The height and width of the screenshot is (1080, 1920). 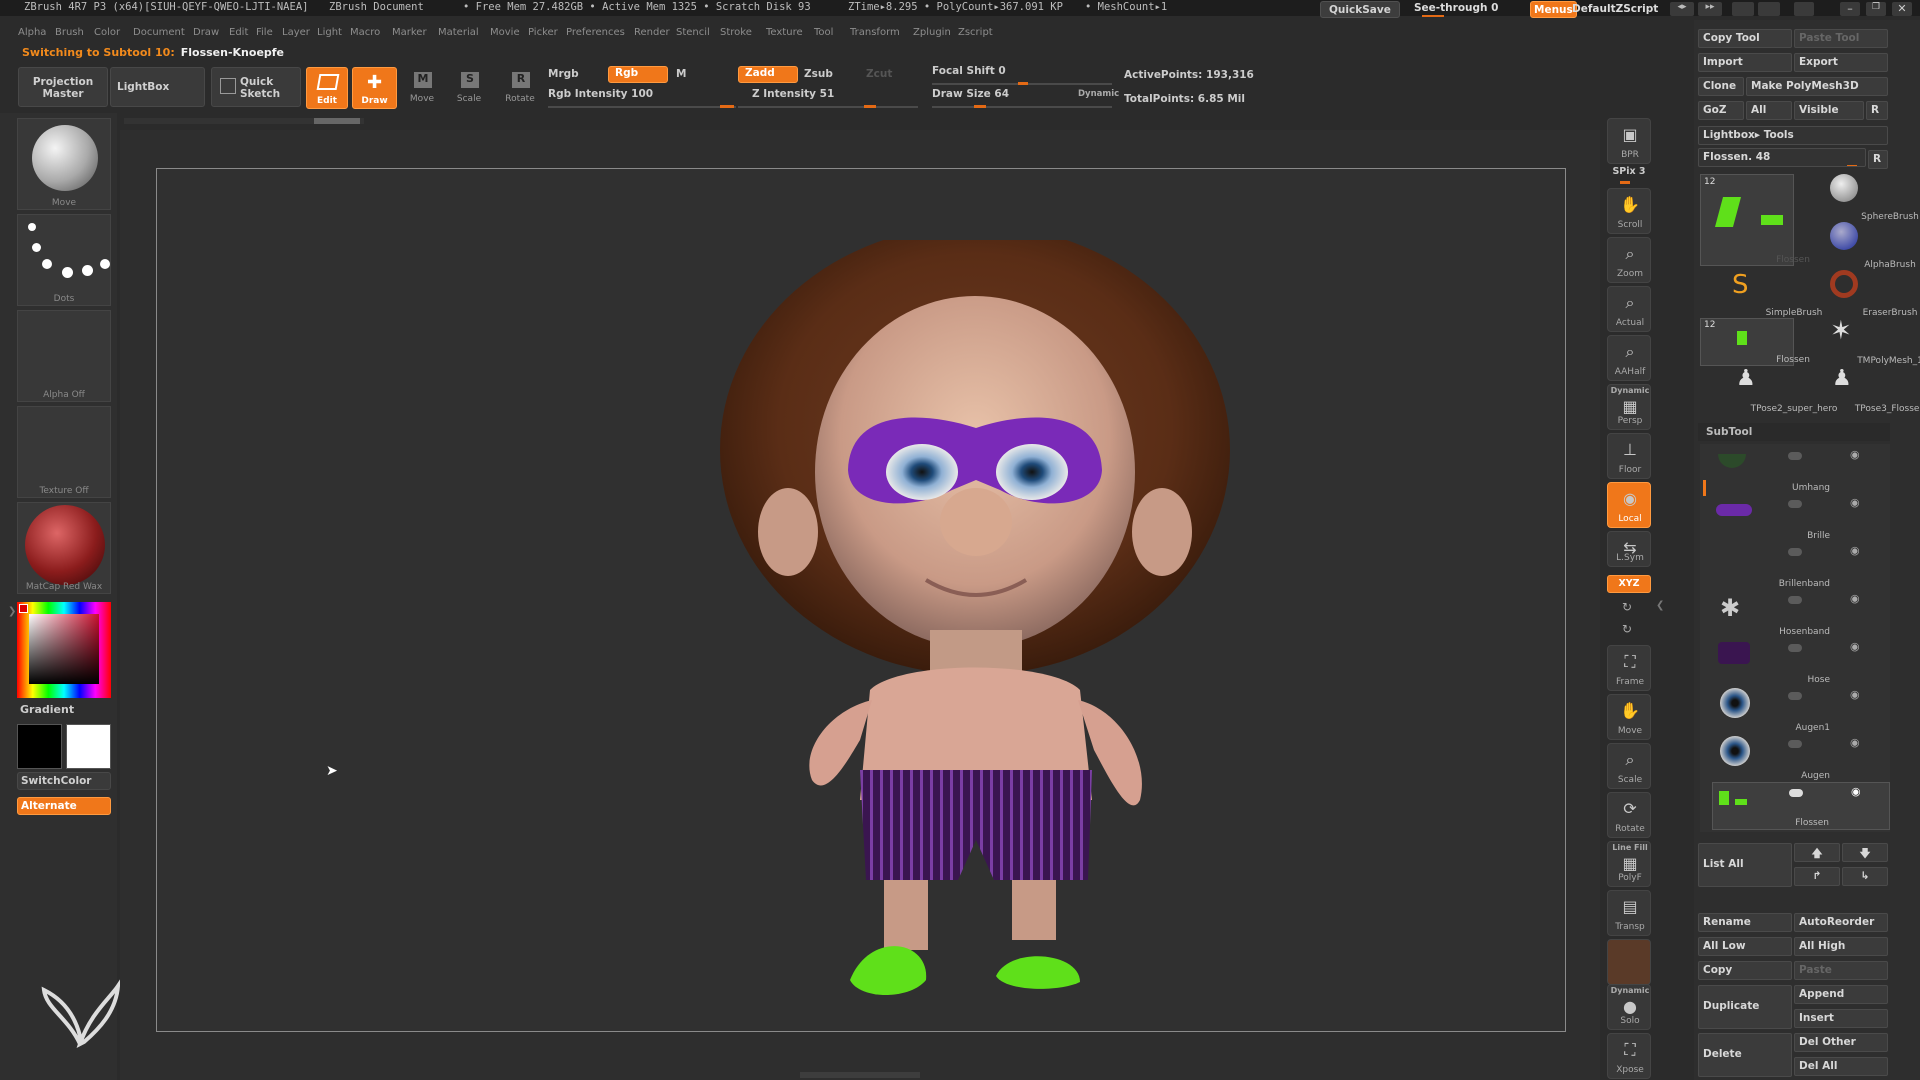 What do you see at coordinates (64, 548) in the screenshot?
I see `material-selector: MatCap Red Wax` at bounding box center [64, 548].